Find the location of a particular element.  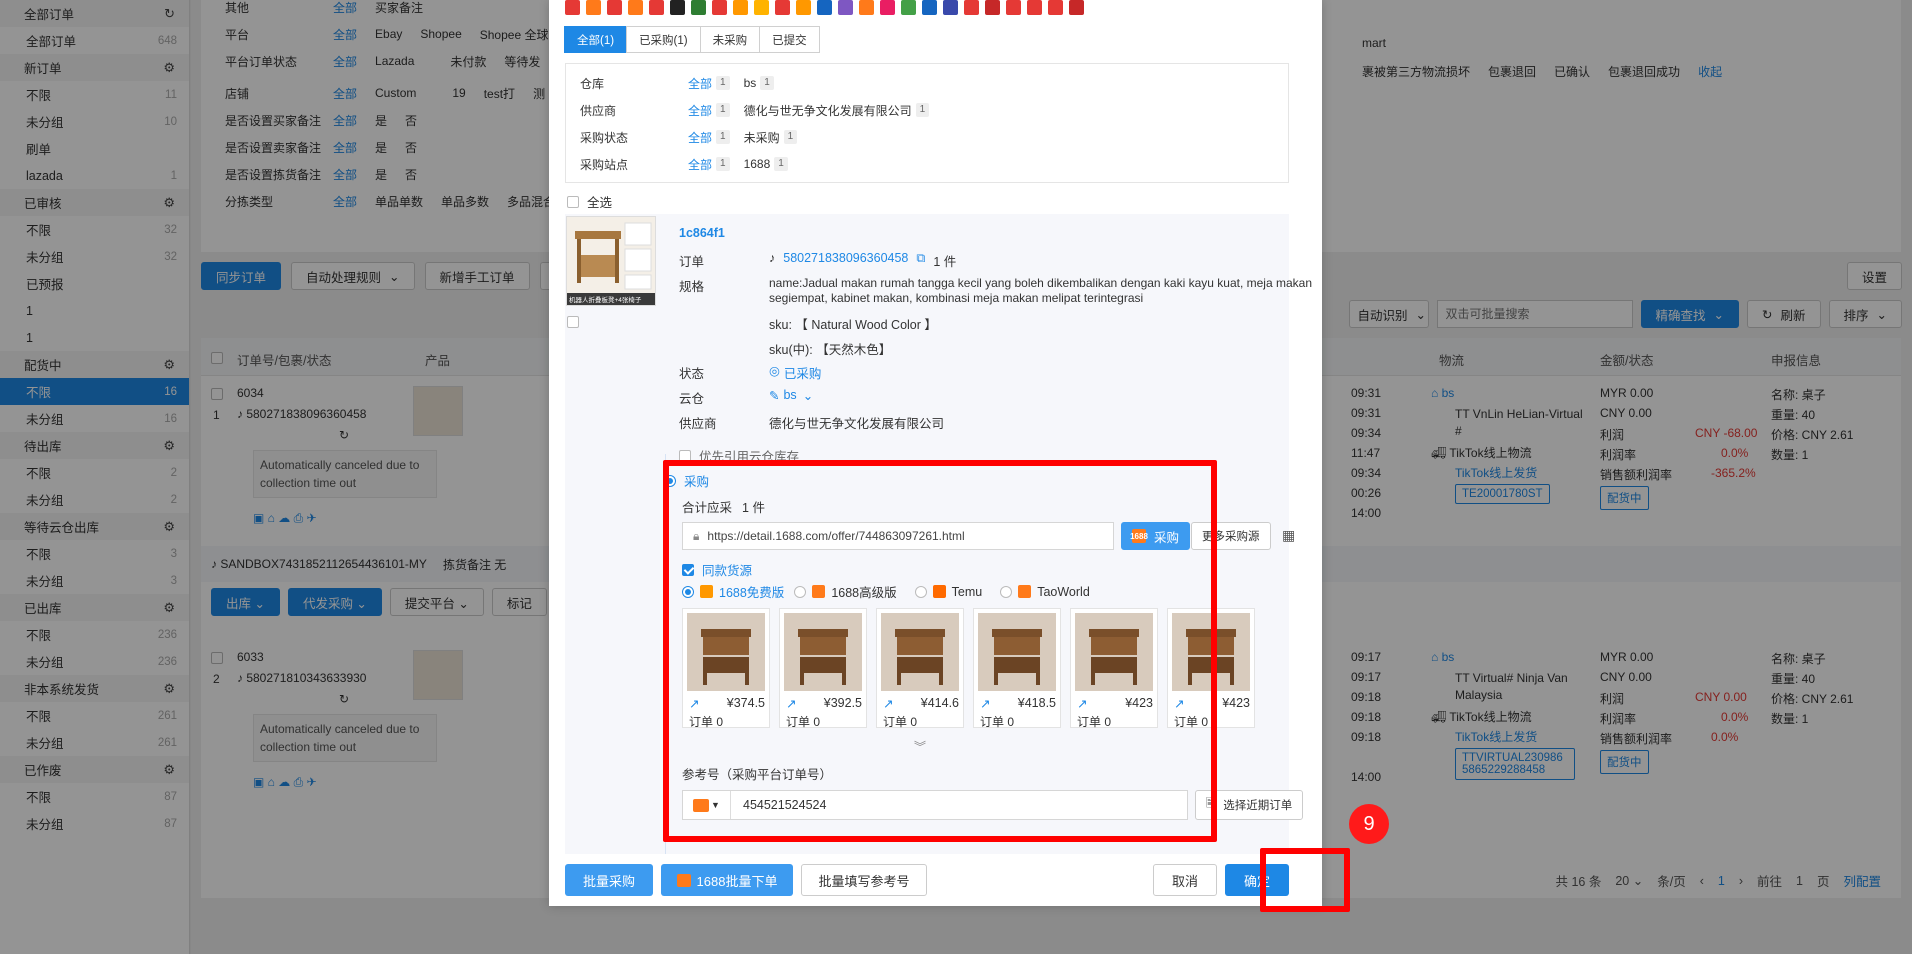

status-tab: 未采购 is located at coordinates (730, 39).